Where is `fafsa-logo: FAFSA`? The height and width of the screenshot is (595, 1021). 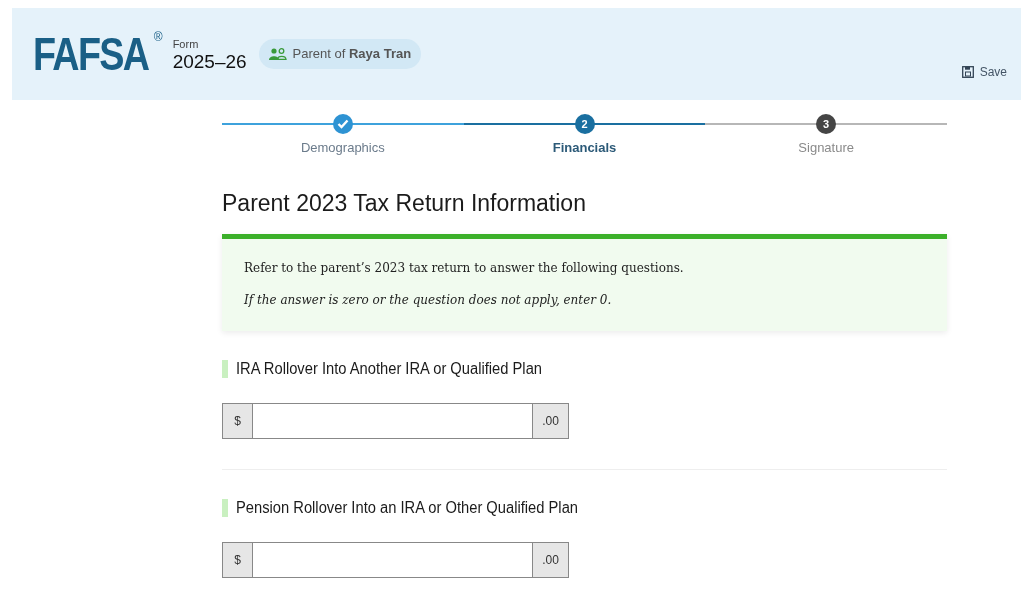
fafsa-logo: FAFSA is located at coordinates (91, 54).